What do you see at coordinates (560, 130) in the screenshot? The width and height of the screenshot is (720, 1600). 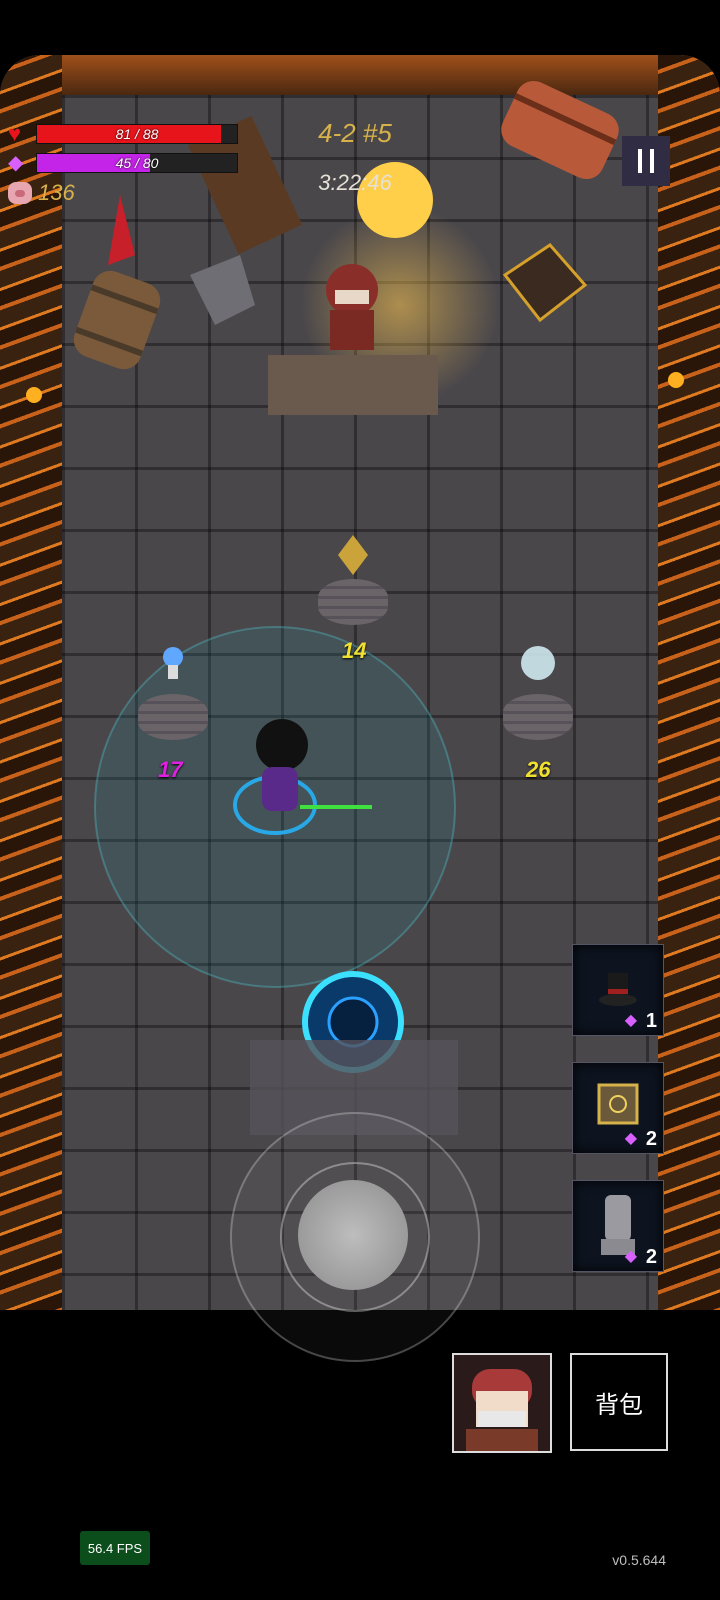 I see `treasure-chest-icon` at bounding box center [560, 130].